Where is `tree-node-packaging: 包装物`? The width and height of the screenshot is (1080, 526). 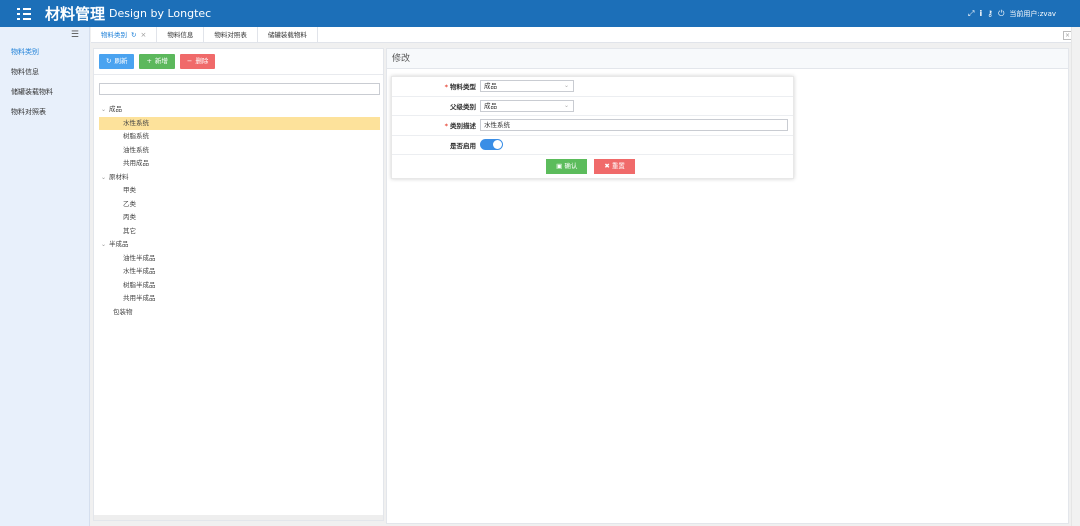
tree-node-packaging: 包装物 is located at coordinates (239, 313).